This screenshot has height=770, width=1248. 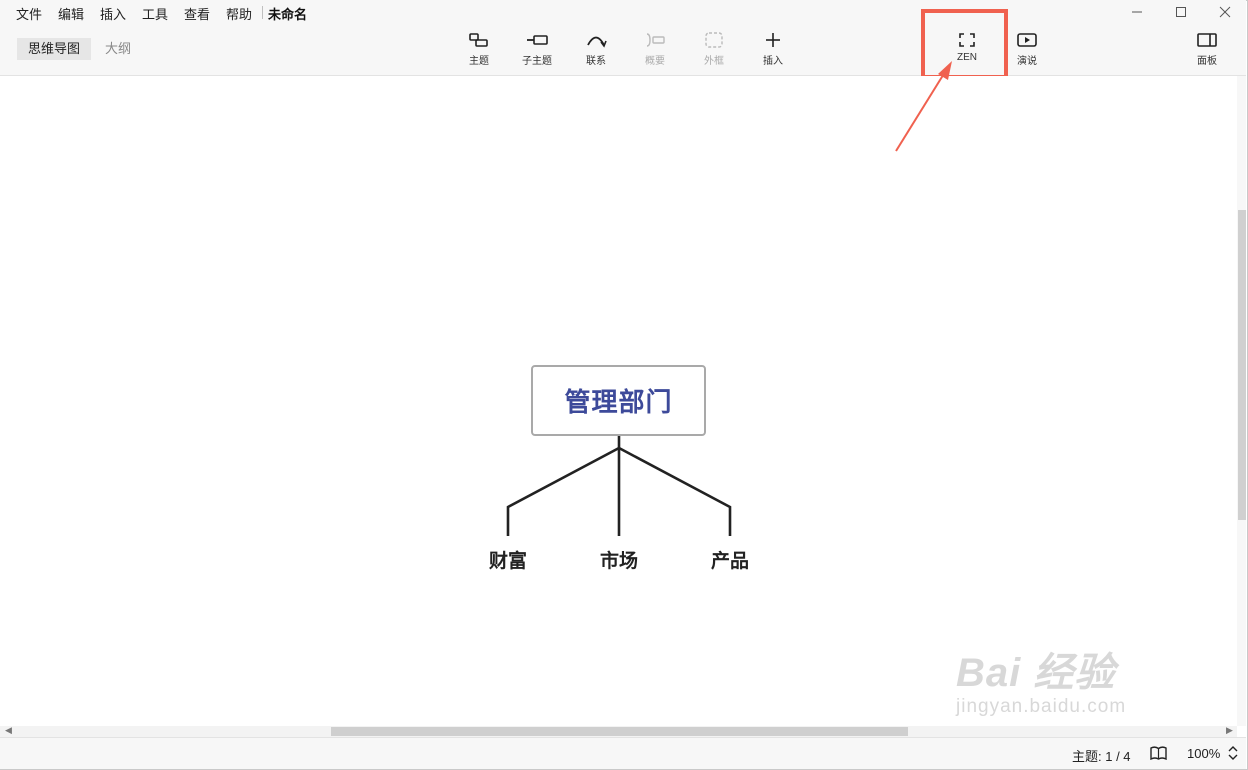 I want to click on baidu-watermark: Bai 经验 jingyan.baidu.com, so click(x=1041, y=679).